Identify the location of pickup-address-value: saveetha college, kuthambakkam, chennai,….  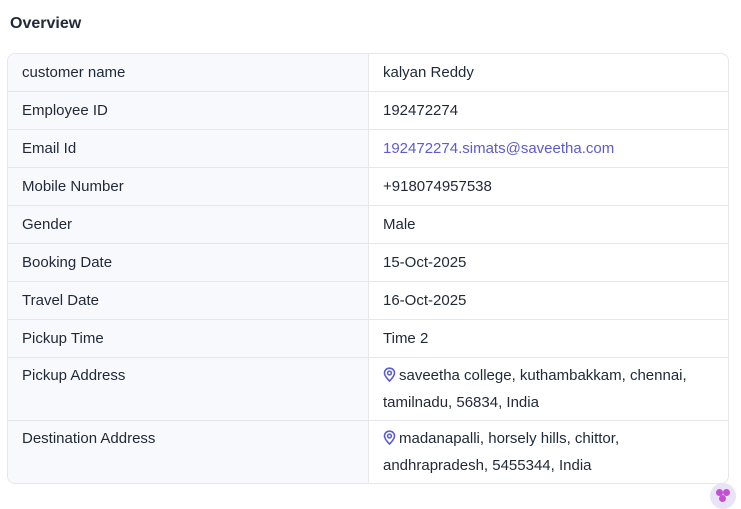
(548, 387).